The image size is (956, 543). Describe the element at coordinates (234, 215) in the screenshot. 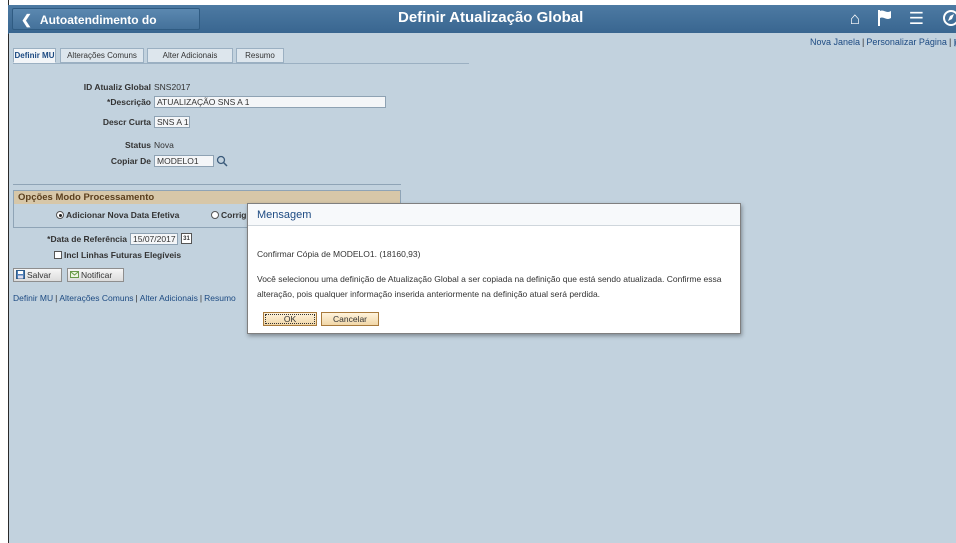

I see `correct-history-label: Corrig` at that location.